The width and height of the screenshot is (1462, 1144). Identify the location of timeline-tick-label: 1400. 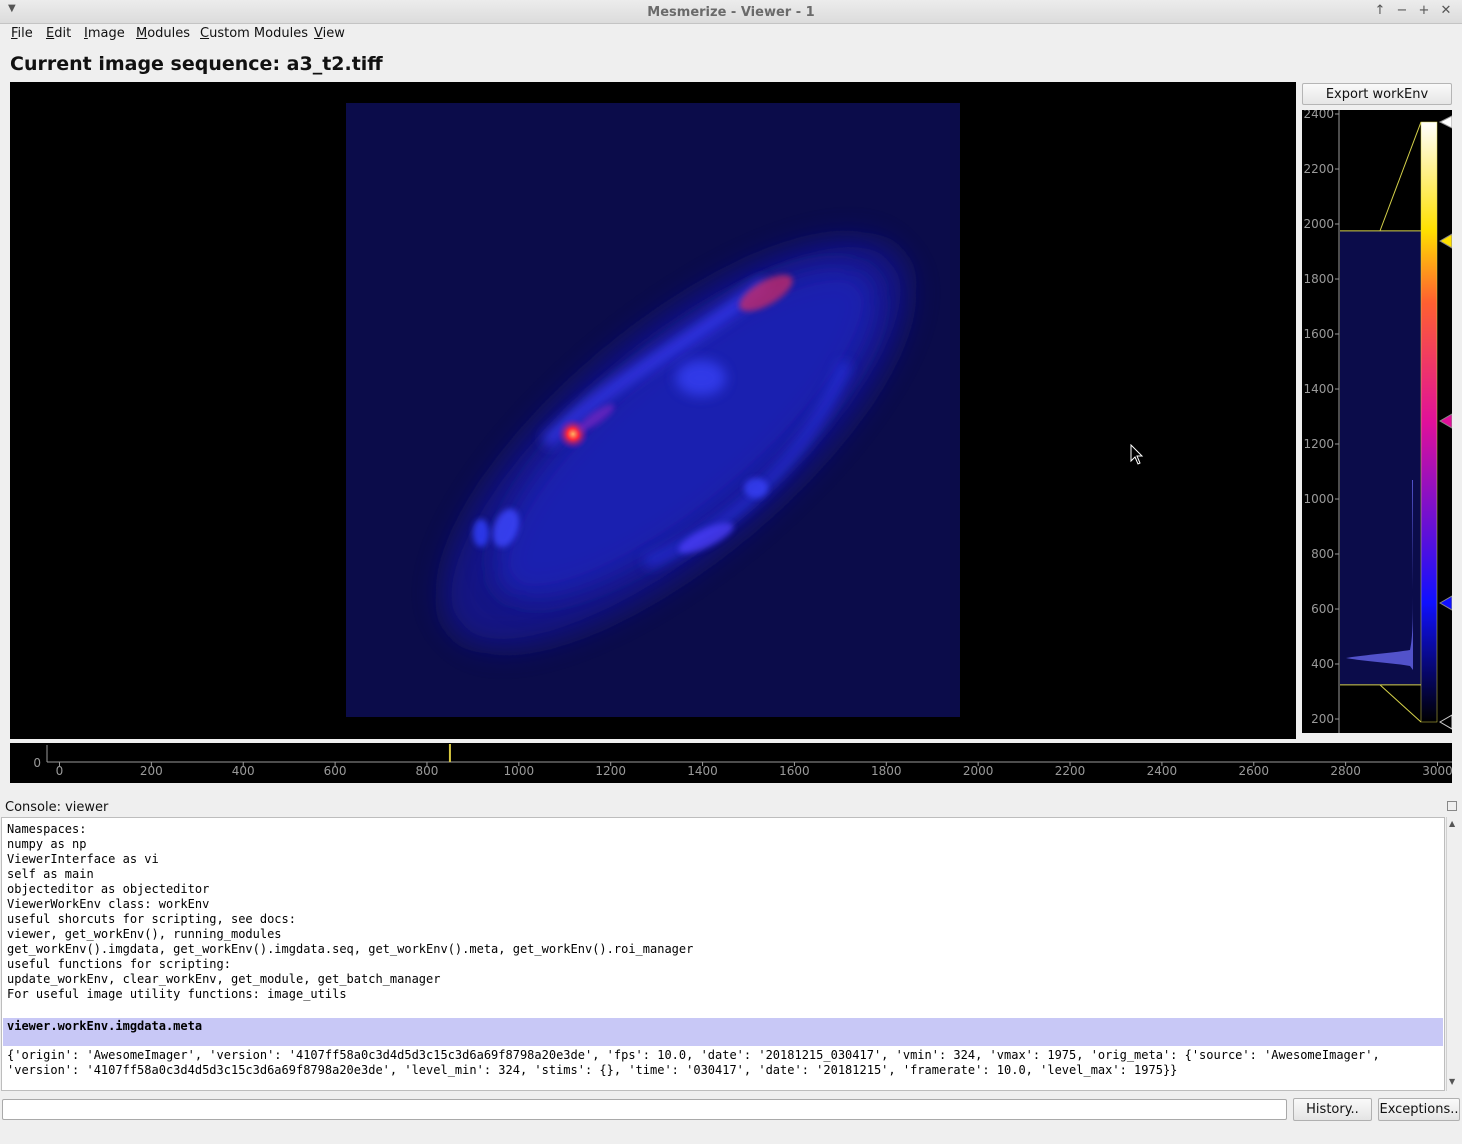
(702, 771).